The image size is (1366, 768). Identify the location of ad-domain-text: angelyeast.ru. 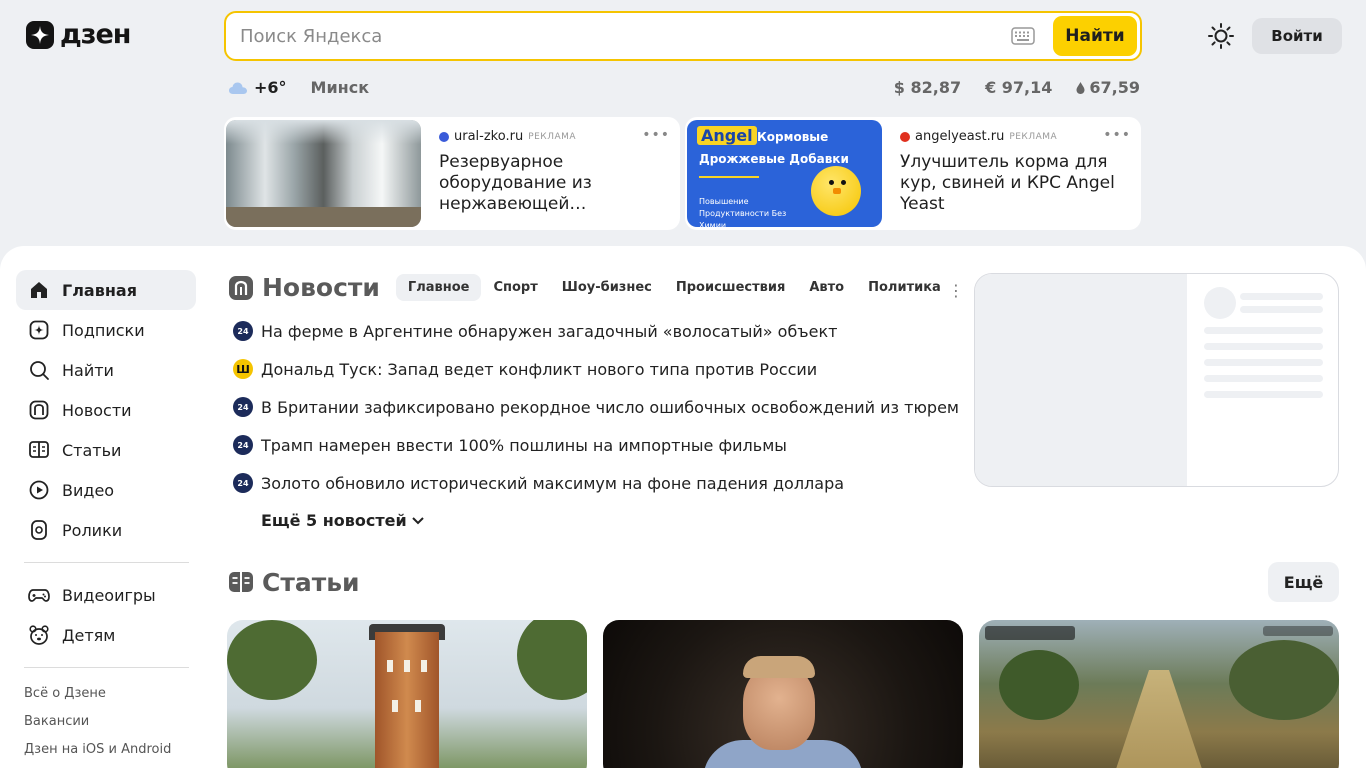
(960, 136).